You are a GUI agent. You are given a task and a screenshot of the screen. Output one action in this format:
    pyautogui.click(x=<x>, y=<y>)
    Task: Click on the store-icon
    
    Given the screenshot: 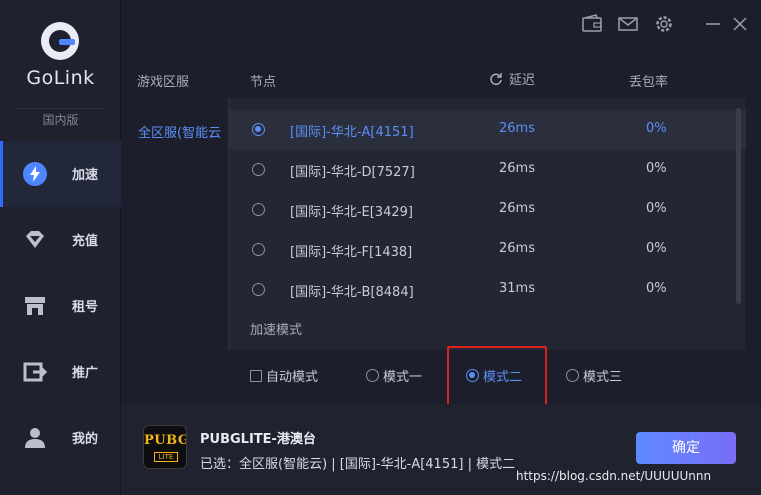 What is the action you would take?
    pyautogui.click(x=35, y=306)
    